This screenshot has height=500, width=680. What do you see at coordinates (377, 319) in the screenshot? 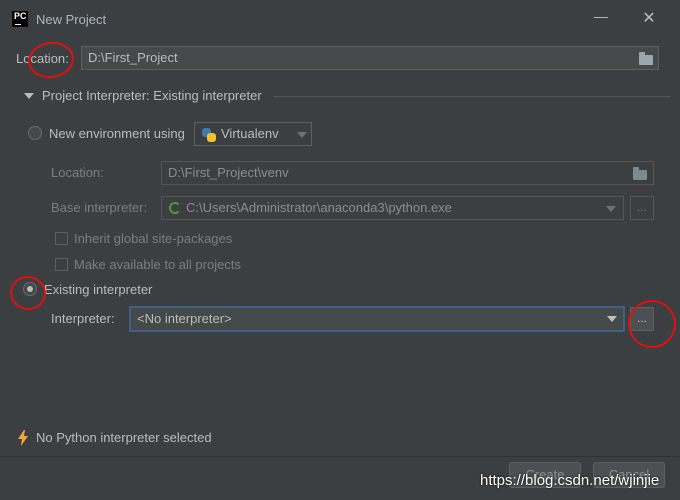
I see `interpreter-combo: <No interpreter>` at bounding box center [377, 319].